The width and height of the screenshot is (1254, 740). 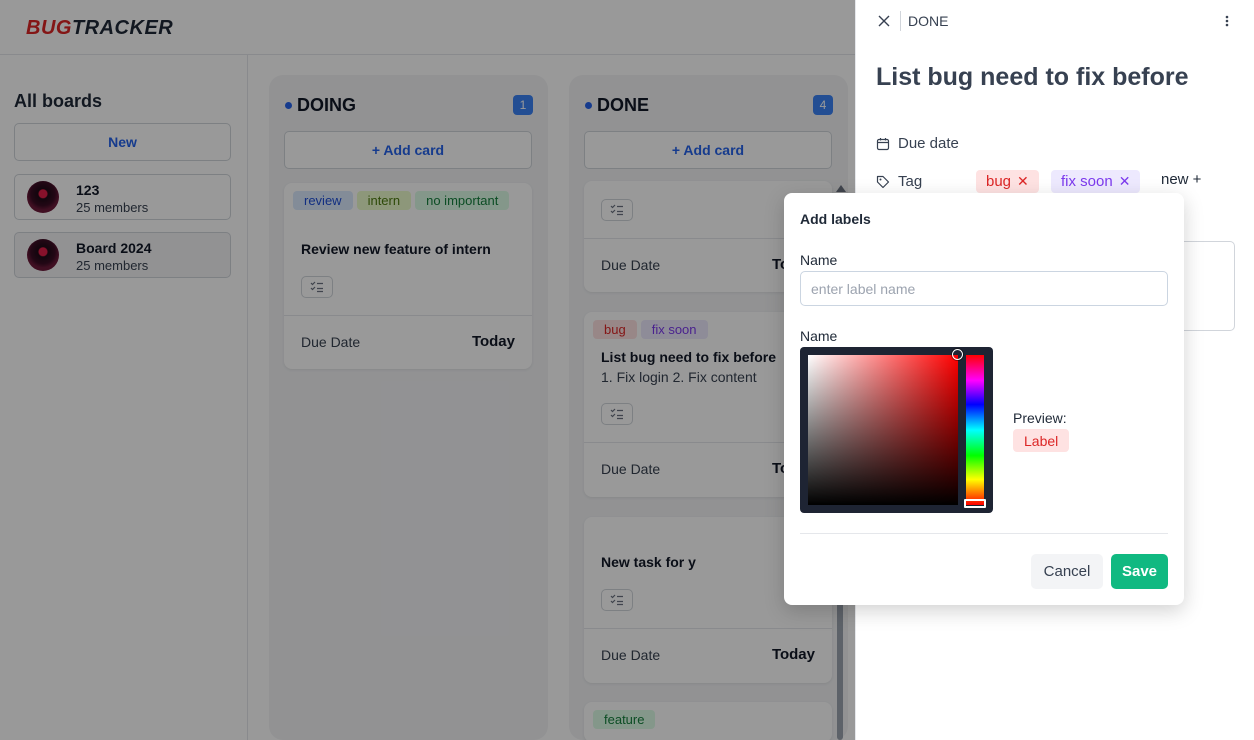 What do you see at coordinates (1067, 571) in the screenshot?
I see `cancel-button: Cancel` at bounding box center [1067, 571].